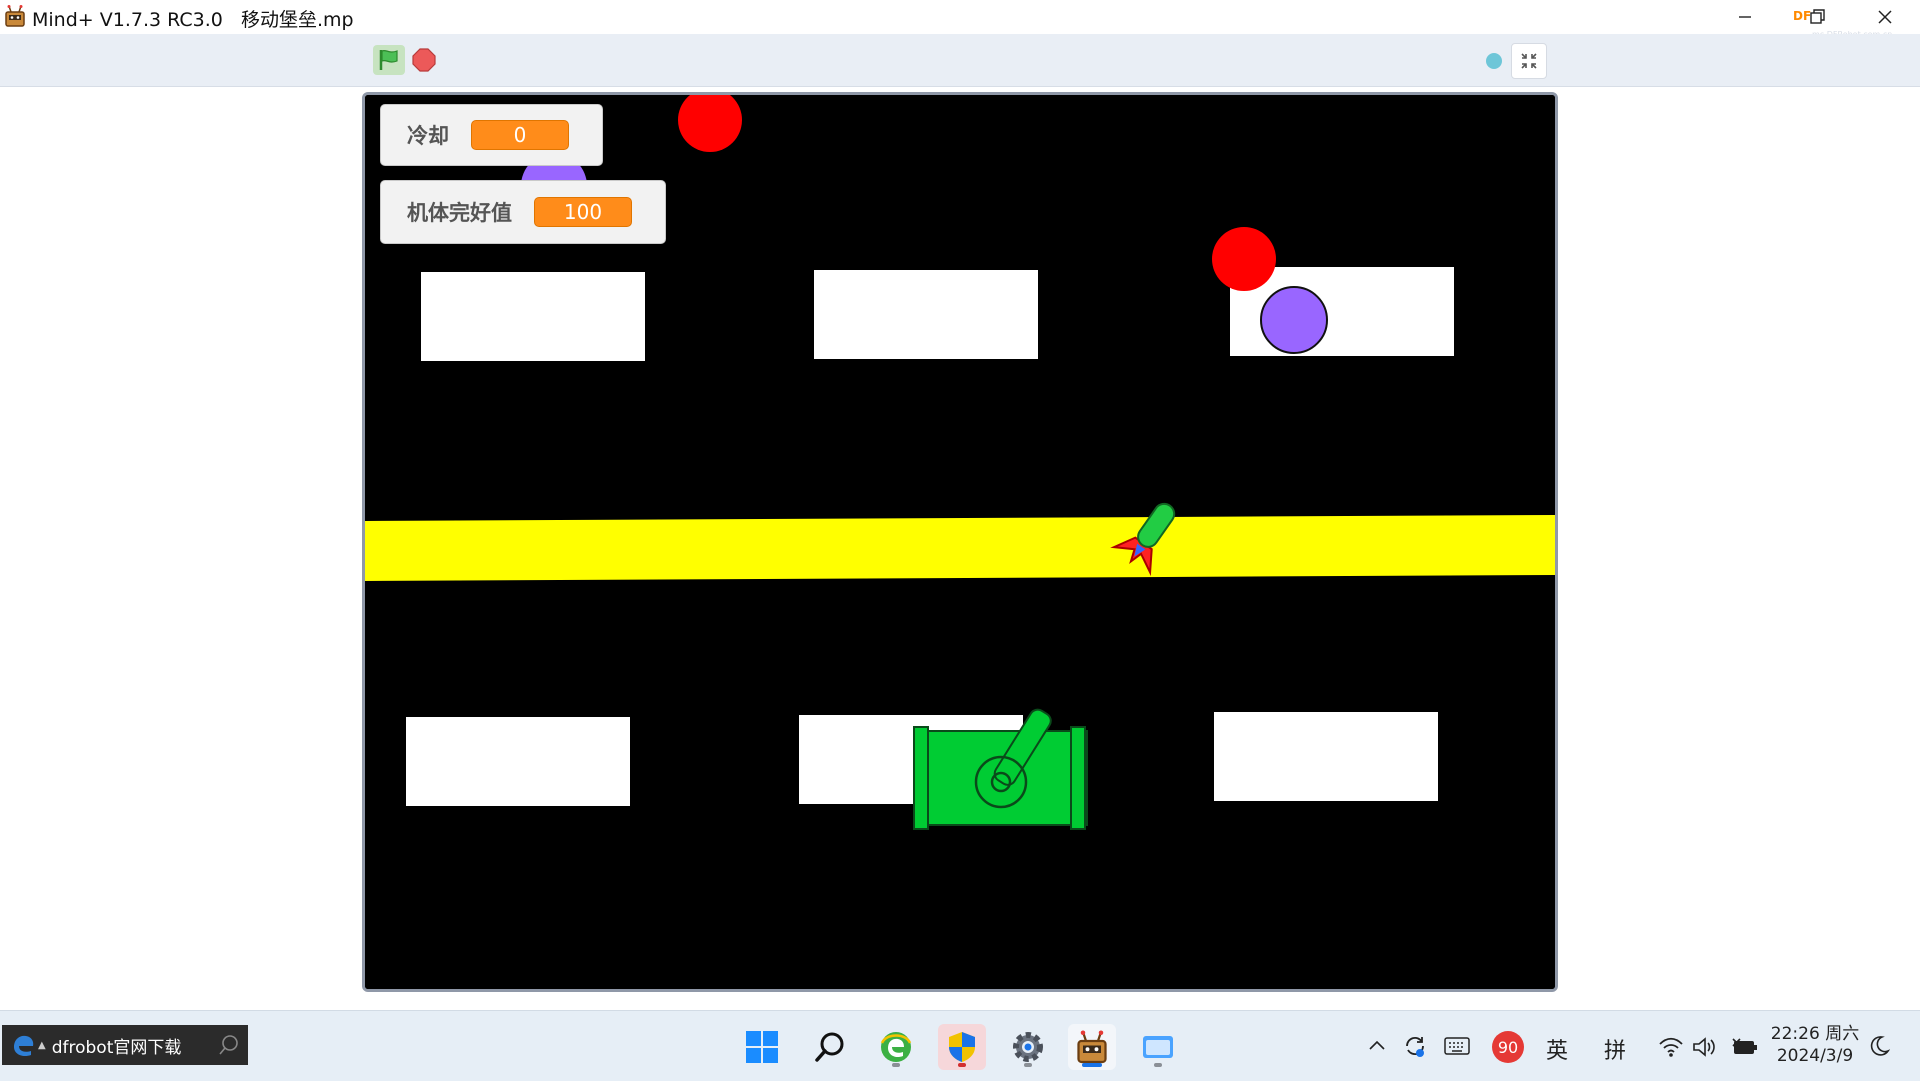 The image size is (1920, 1081). What do you see at coordinates (520, 135) in the screenshot?
I see `cooldown-value: 0` at bounding box center [520, 135].